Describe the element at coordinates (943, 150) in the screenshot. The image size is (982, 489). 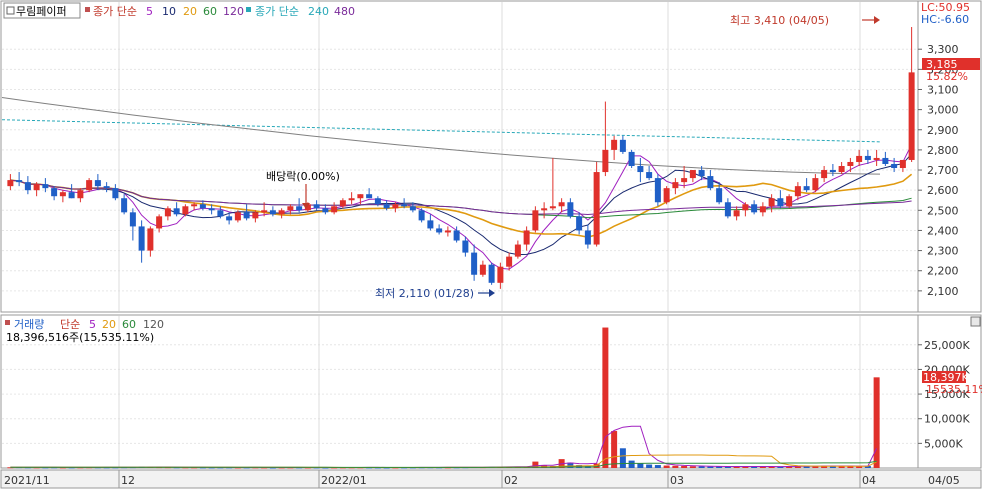
I see `price-tick-label: 2,800` at that location.